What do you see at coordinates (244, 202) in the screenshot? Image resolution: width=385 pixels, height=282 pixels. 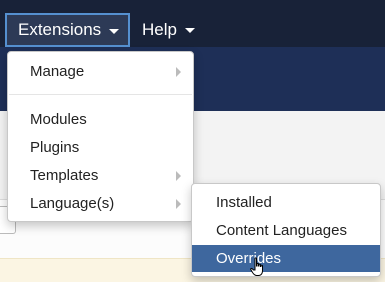 I see `submenu-item-label: Installed` at bounding box center [244, 202].